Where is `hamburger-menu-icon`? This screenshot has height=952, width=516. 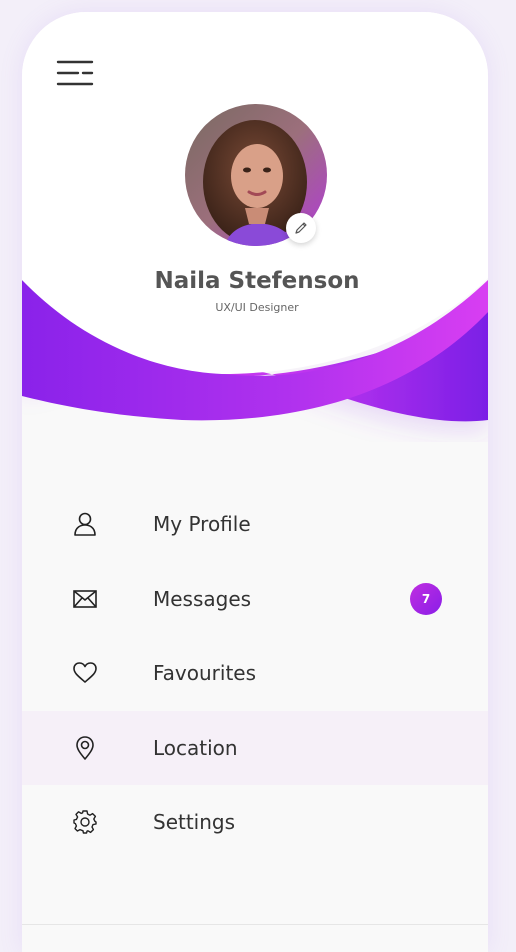 hamburger-menu-icon is located at coordinates (76, 74).